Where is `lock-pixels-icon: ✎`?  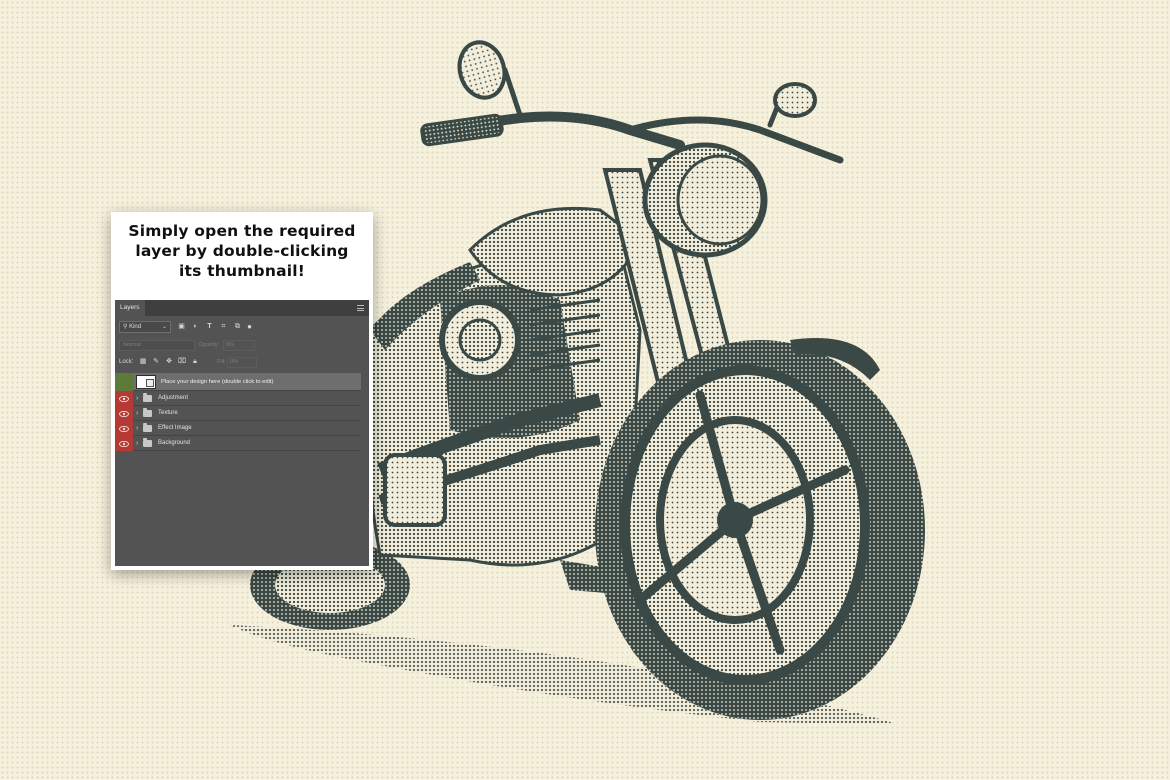 lock-pixels-icon: ✎ is located at coordinates (156, 362).